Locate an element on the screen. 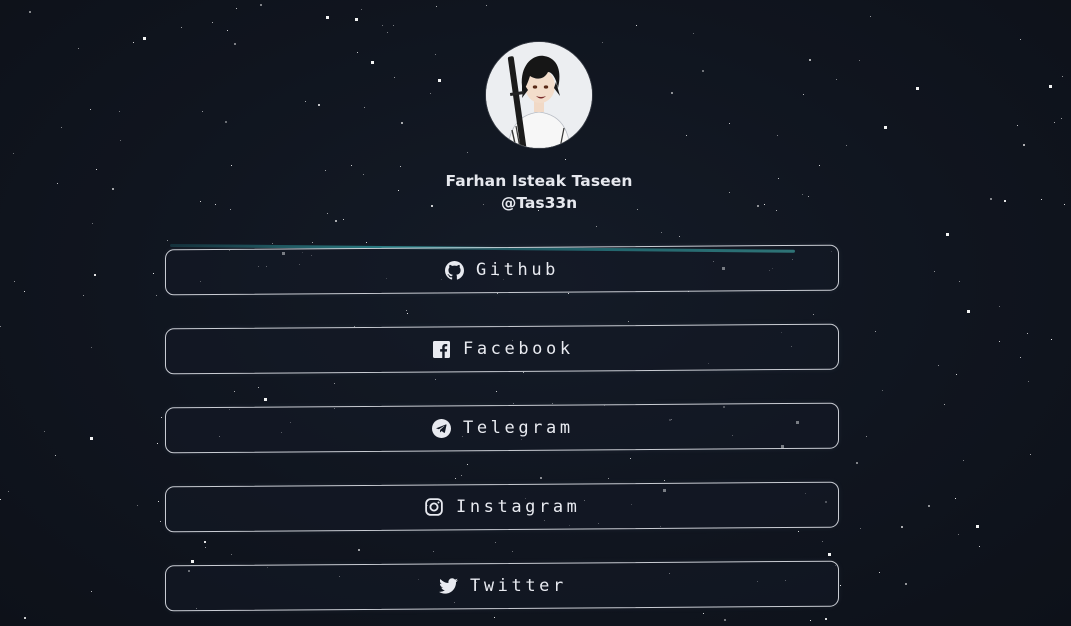 This screenshot has height=626, width=1071. telegram-icon is located at coordinates (441, 428).